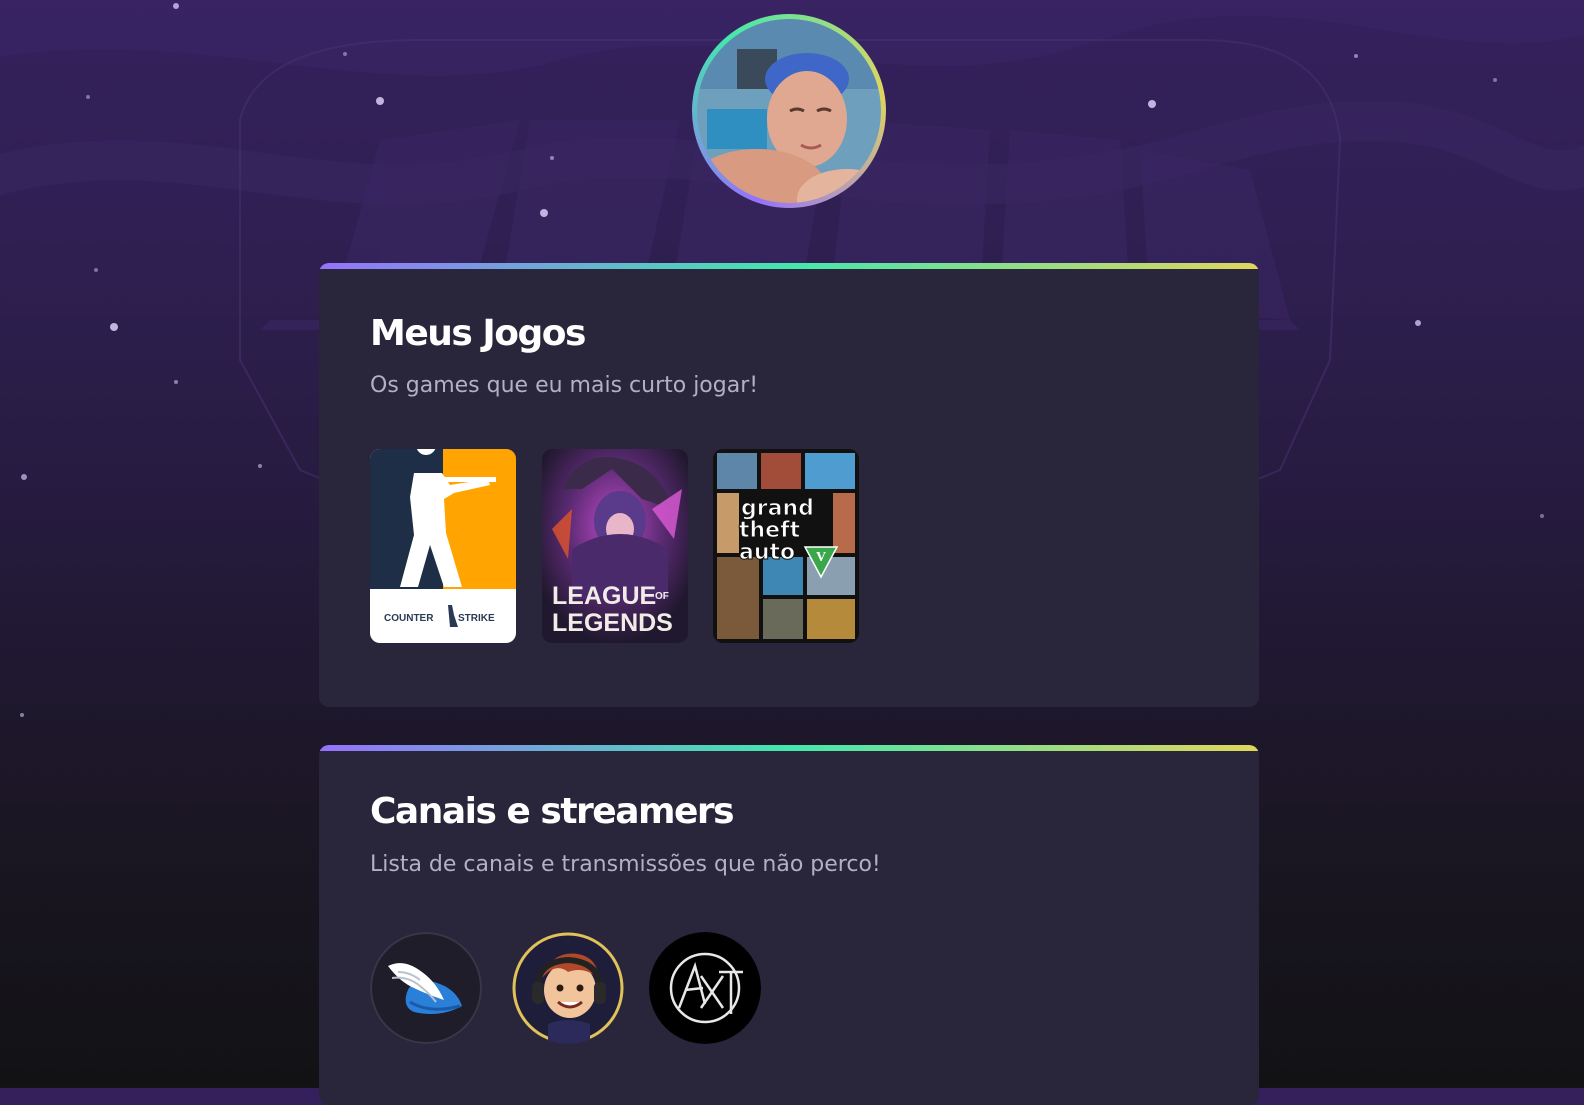 The width and height of the screenshot is (1584, 1105). I want to click on game-league-of-legends: LEAGUE OF LEGENDS, so click(615, 546).